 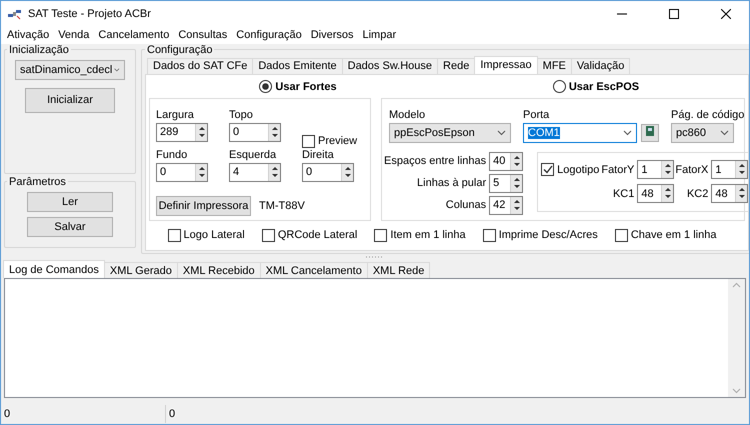 What do you see at coordinates (536, 115) in the screenshot?
I see `field-label: Porta` at bounding box center [536, 115].